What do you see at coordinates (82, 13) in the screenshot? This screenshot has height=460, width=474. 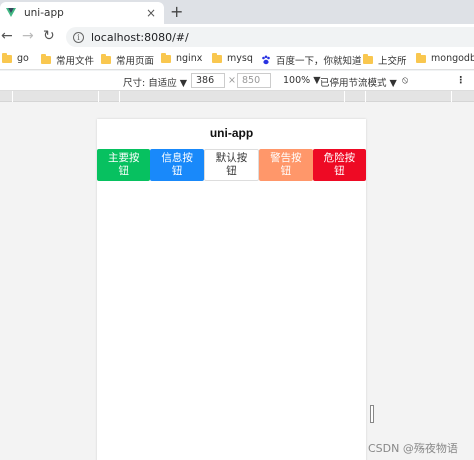 I see `browser-tab: uni-app ×` at bounding box center [82, 13].